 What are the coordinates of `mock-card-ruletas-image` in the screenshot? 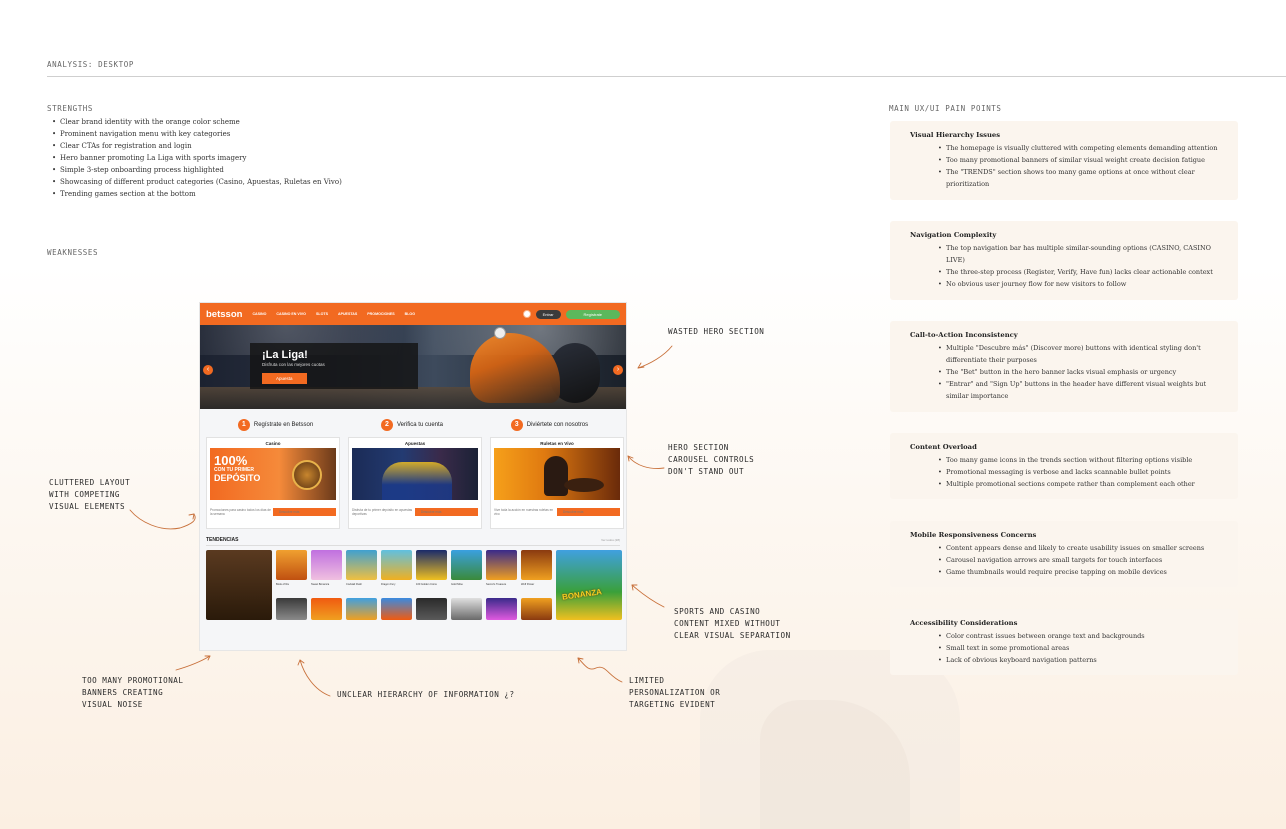 It's located at (557, 474).